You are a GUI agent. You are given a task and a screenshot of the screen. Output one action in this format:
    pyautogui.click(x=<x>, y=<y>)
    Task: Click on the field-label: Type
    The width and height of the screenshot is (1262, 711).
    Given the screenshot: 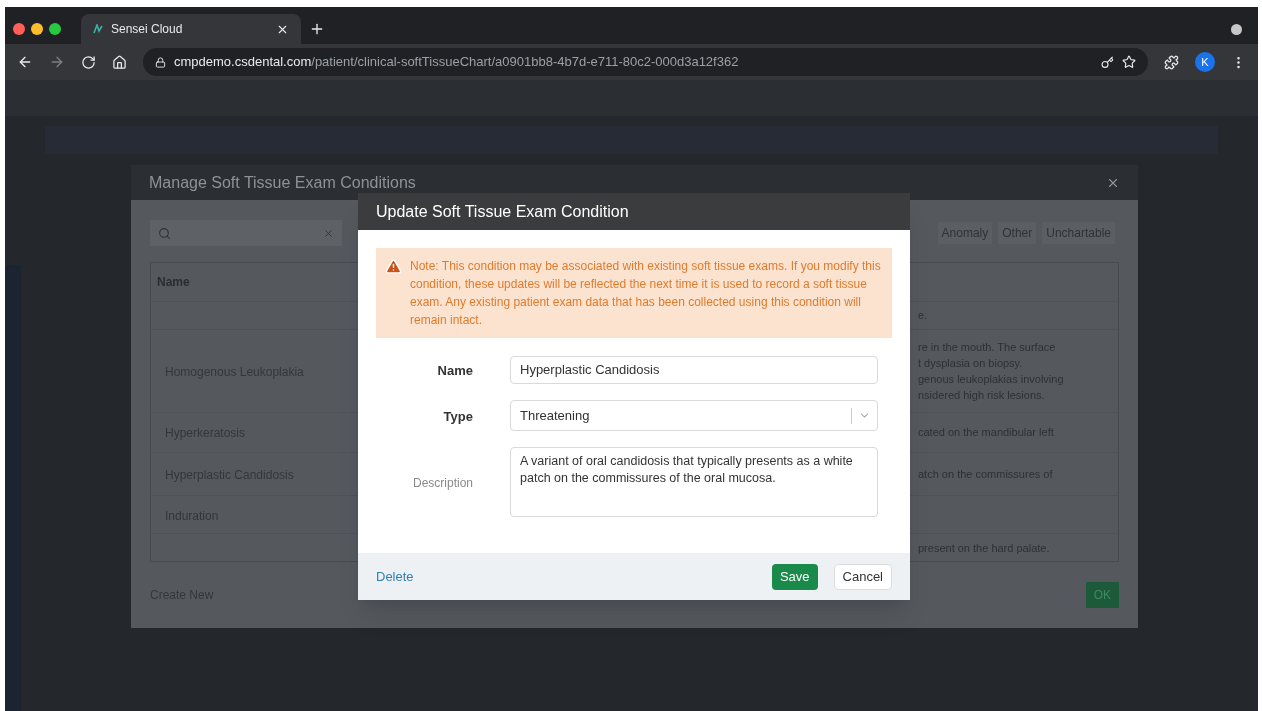 What is the action you would take?
    pyautogui.click(x=458, y=416)
    